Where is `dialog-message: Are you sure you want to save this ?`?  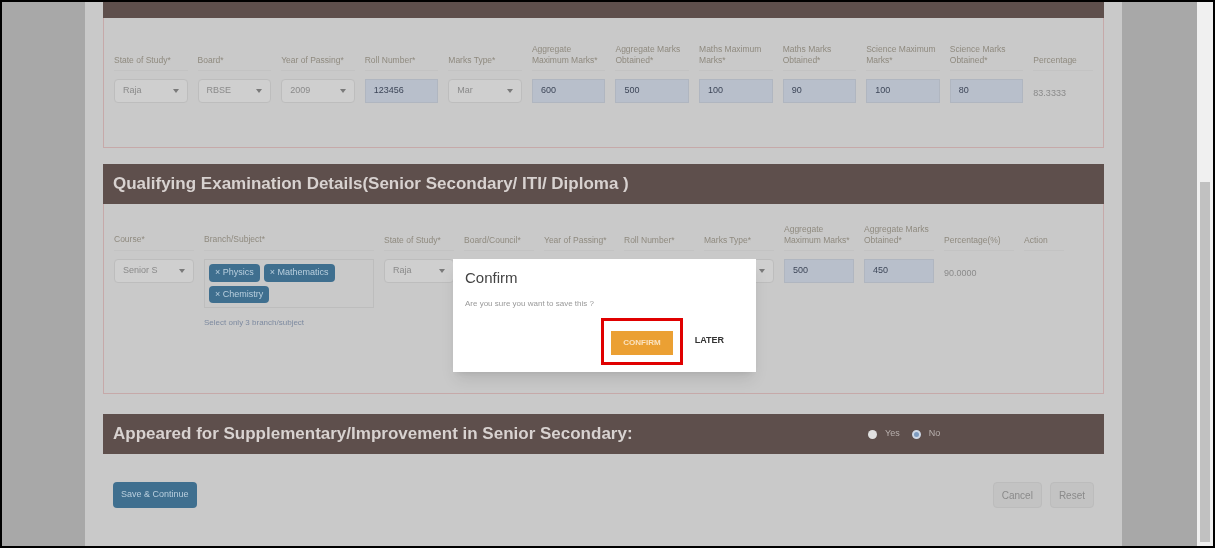
dialog-message: Are you sure you want to save this ? is located at coordinates (530, 303).